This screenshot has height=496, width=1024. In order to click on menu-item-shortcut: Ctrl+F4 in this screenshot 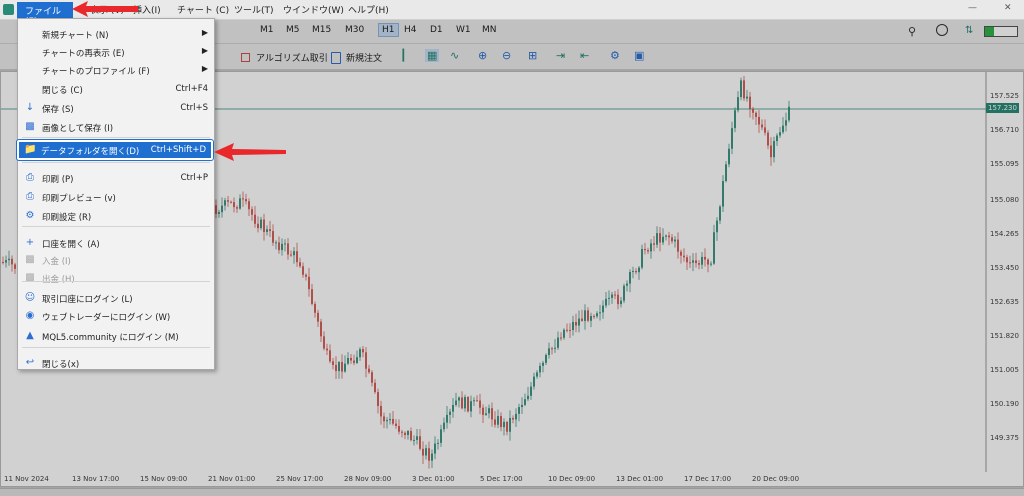, I will do `click(191, 89)`.